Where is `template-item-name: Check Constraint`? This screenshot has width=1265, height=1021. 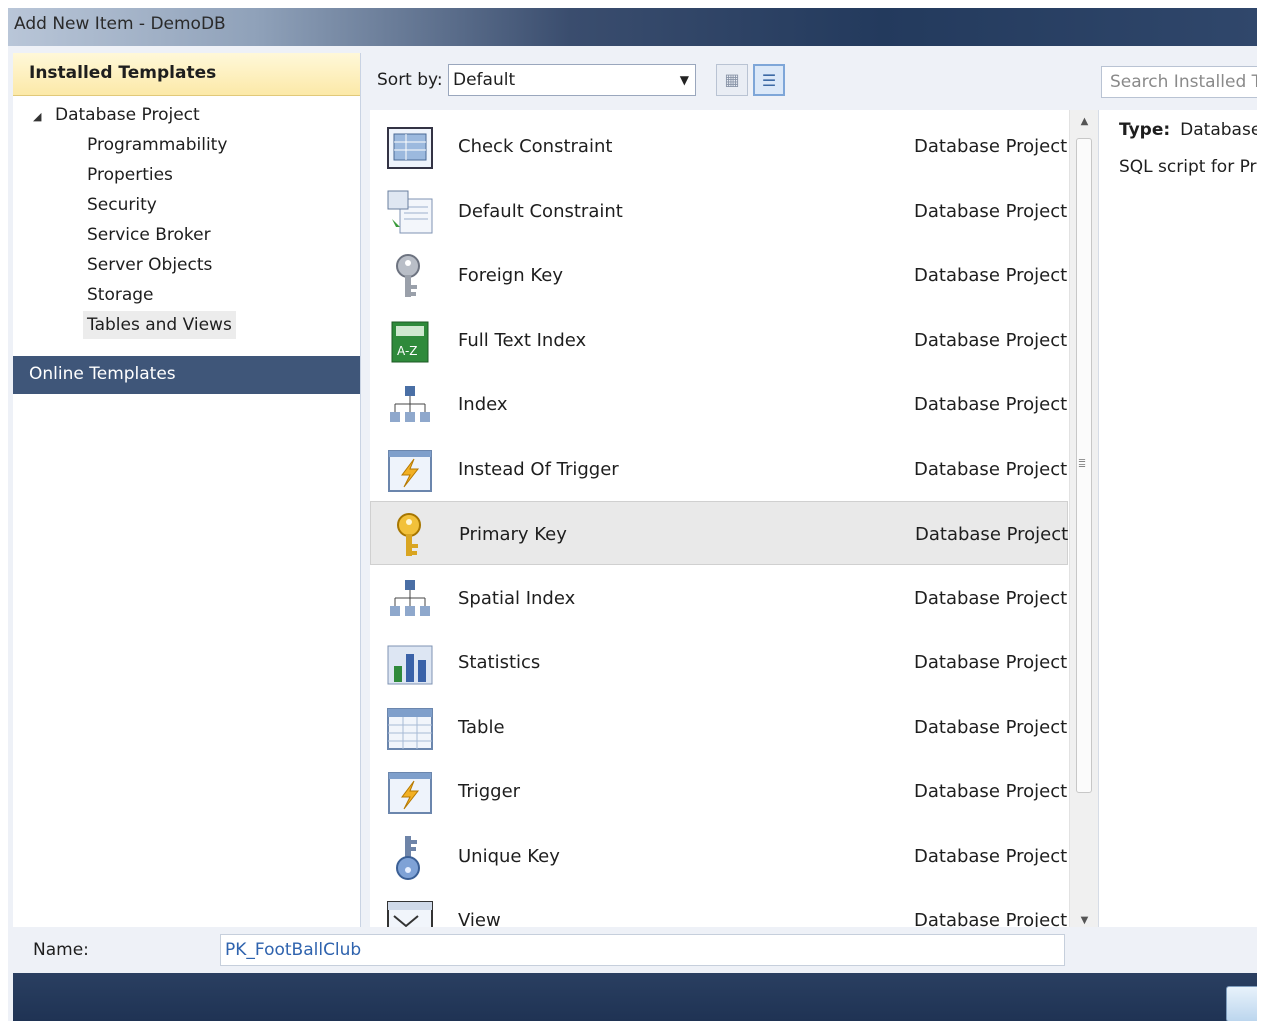
template-item-name: Check Constraint is located at coordinates (535, 146).